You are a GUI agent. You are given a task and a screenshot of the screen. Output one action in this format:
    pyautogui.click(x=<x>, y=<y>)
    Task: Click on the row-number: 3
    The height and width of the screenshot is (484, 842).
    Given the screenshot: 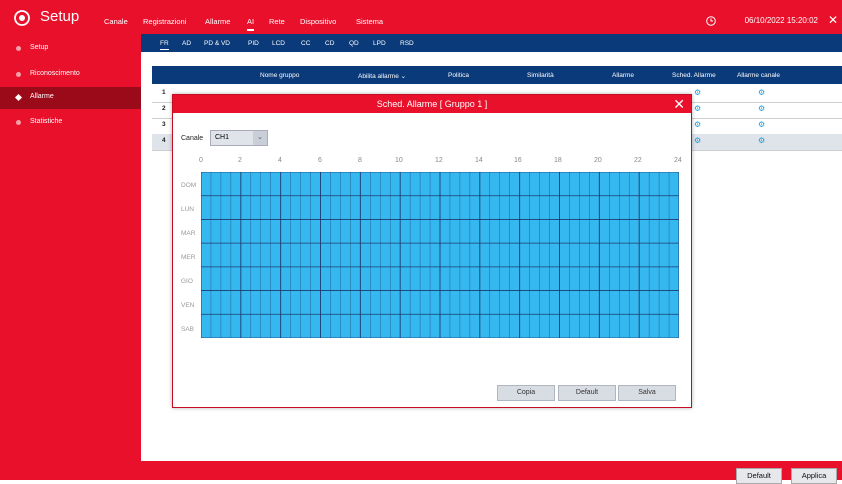 What is the action you would take?
    pyautogui.click(x=164, y=124)
    